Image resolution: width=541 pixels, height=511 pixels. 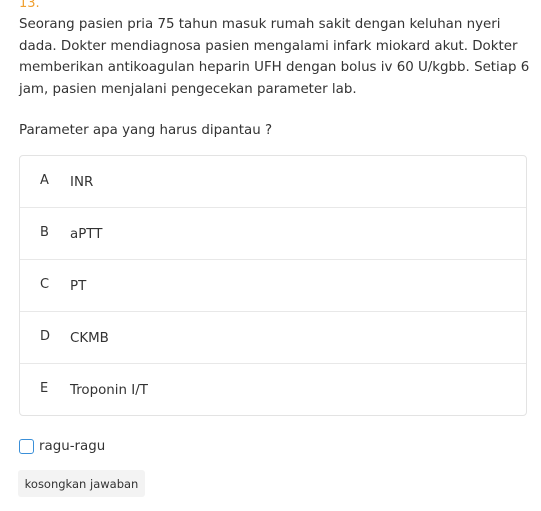 I want to click on question-number: 13., so click(x=29, y=5).